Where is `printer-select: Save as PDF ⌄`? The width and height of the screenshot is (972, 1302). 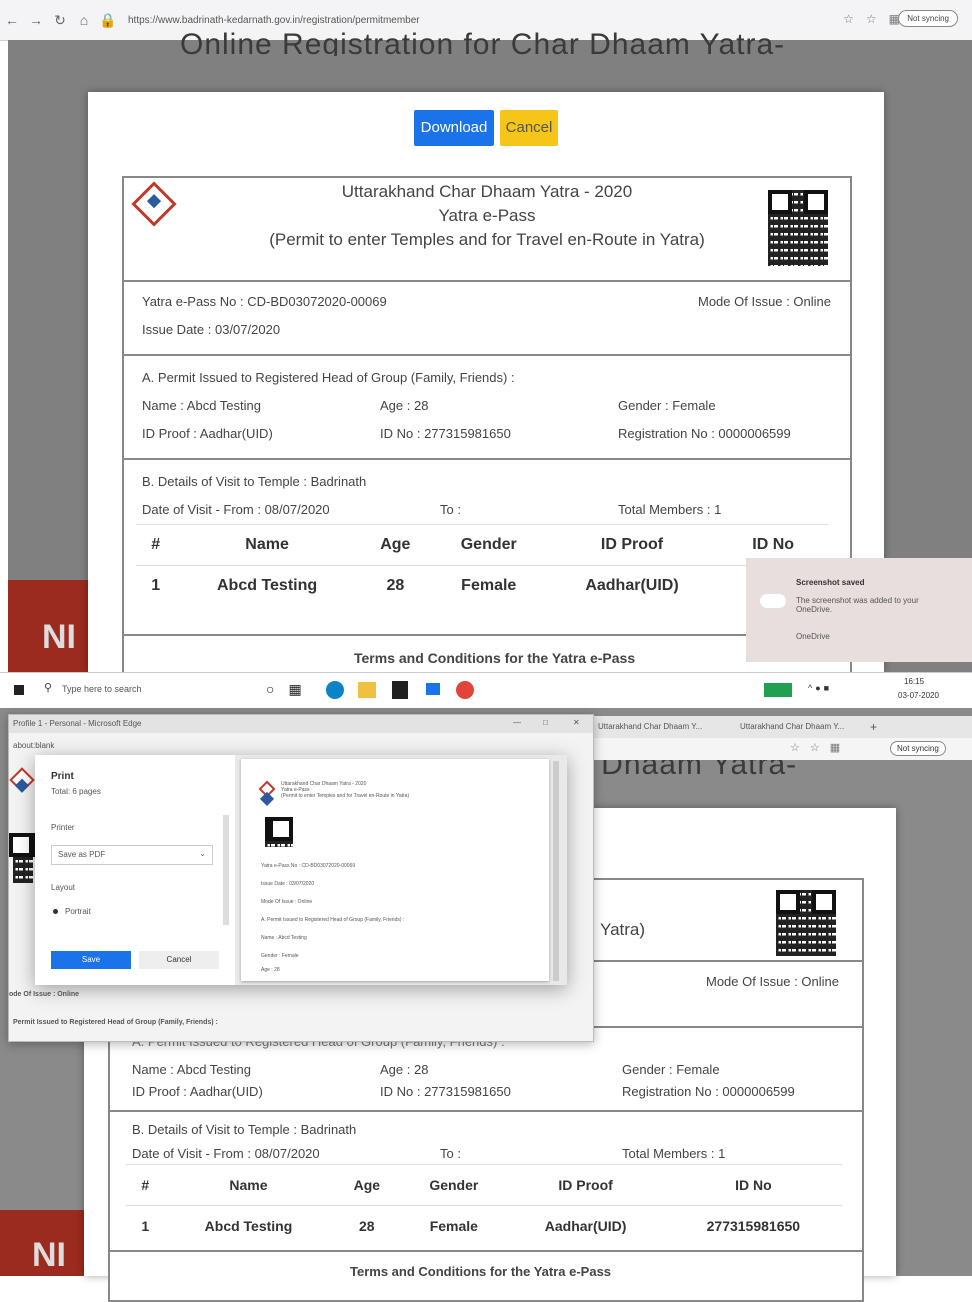 printer-select: Save as PDF ⌄ is located at coordinates (132, 855).